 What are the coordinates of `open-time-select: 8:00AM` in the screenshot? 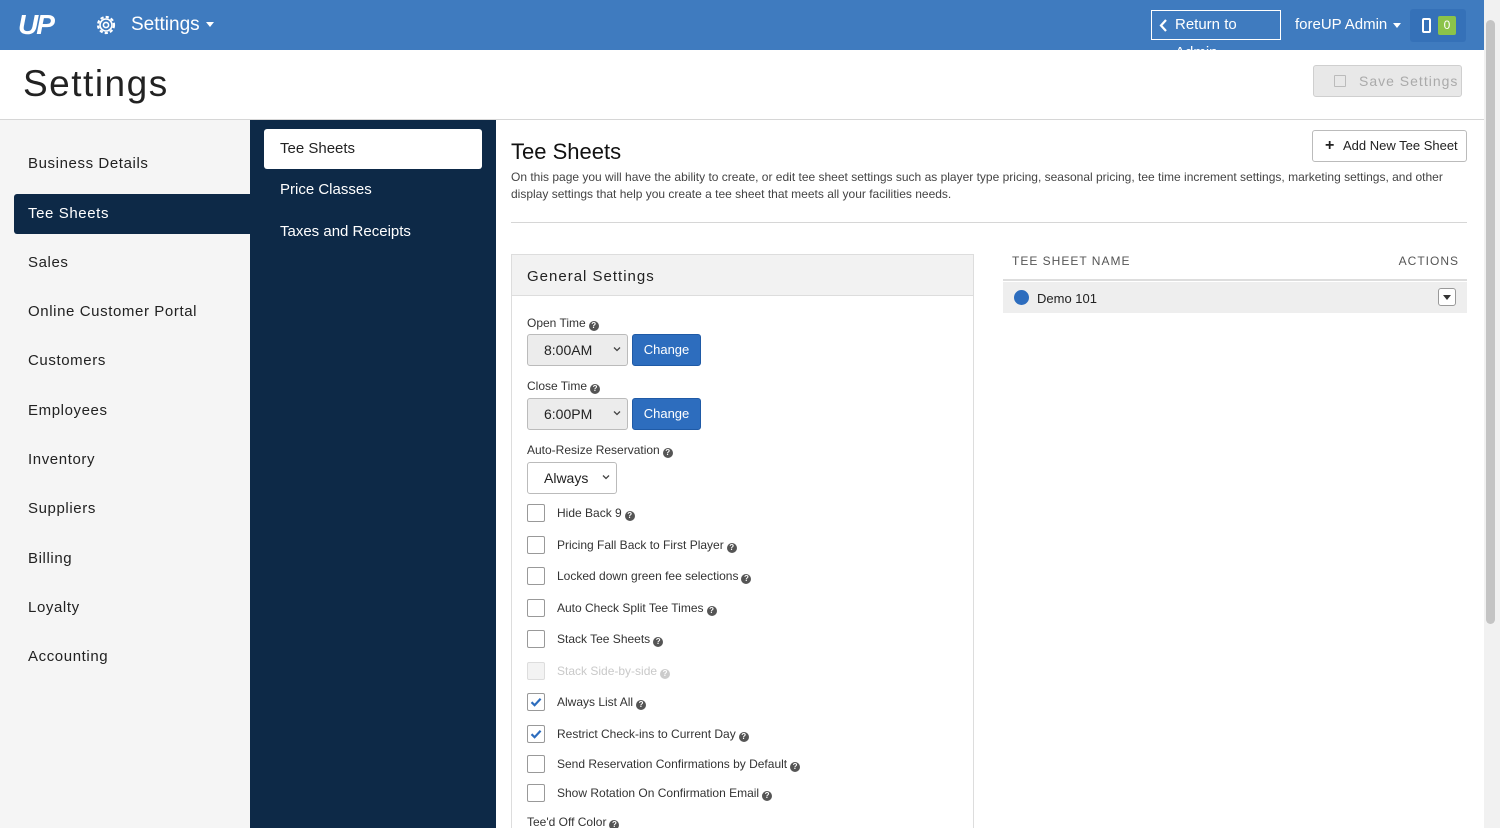 It's located at (577, 350).